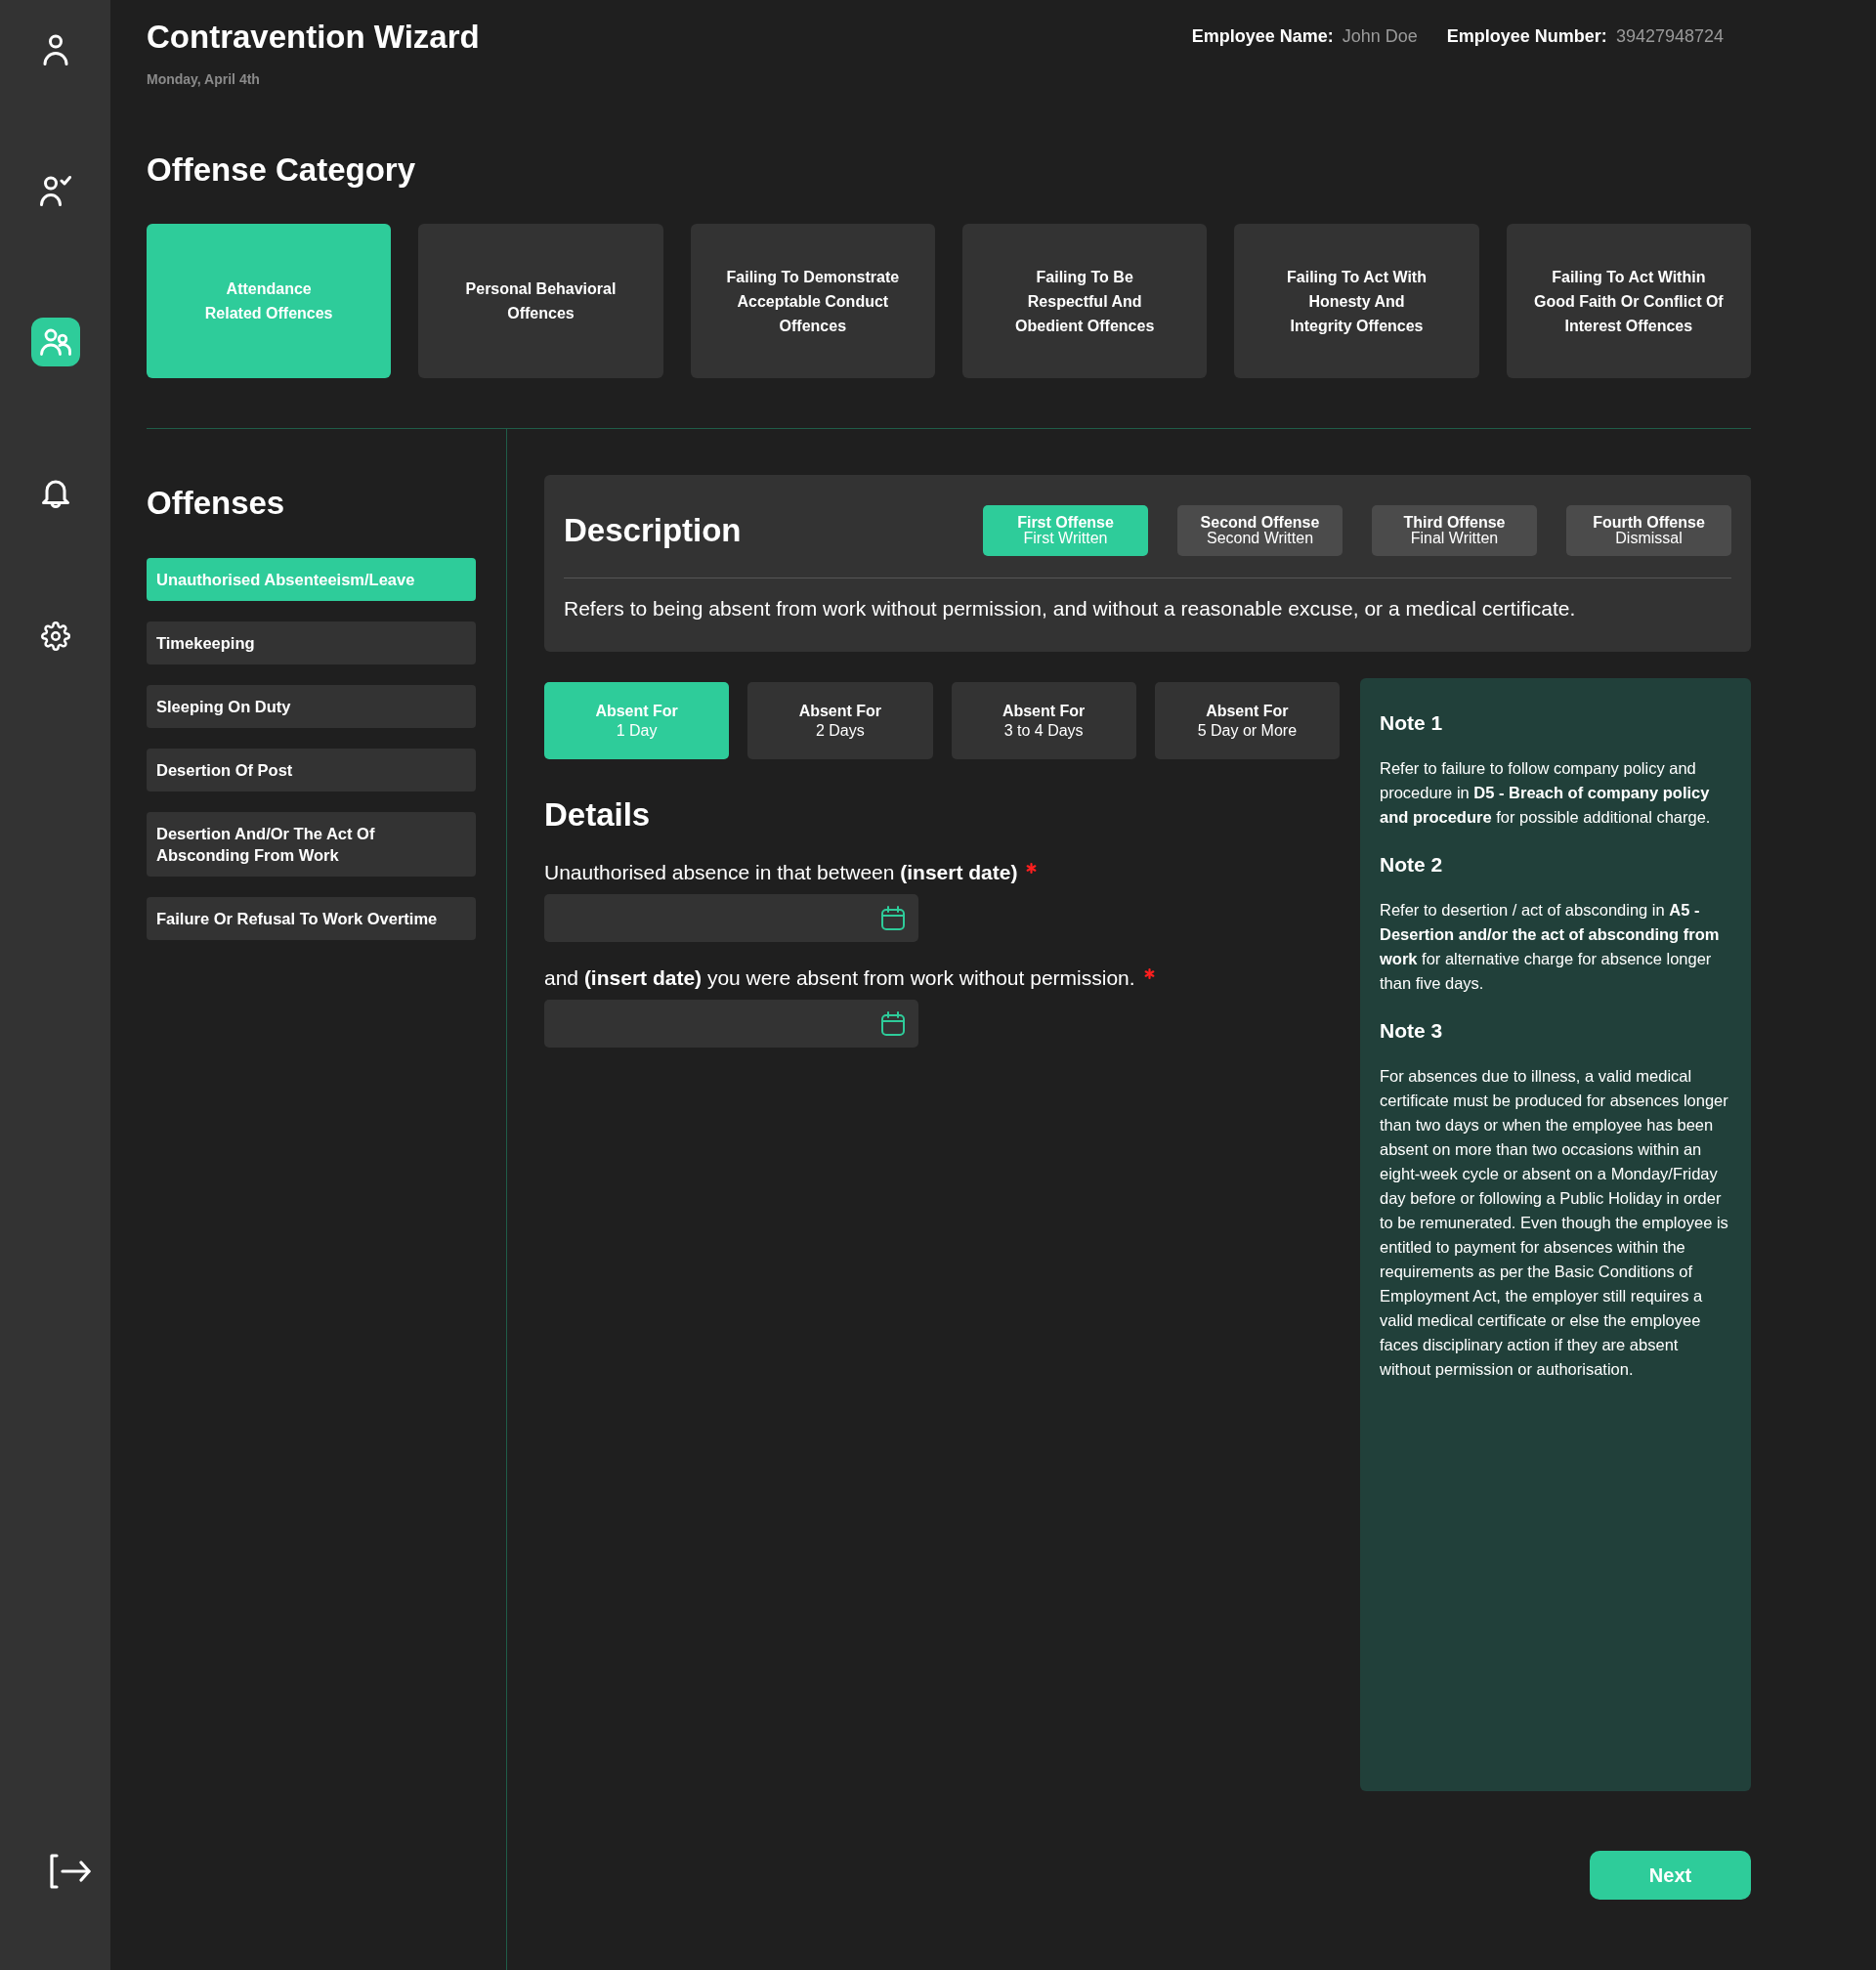  I want to click on category-card: Failing To Demonstrate Acceptable Conduct Offences, so click(812, 301).